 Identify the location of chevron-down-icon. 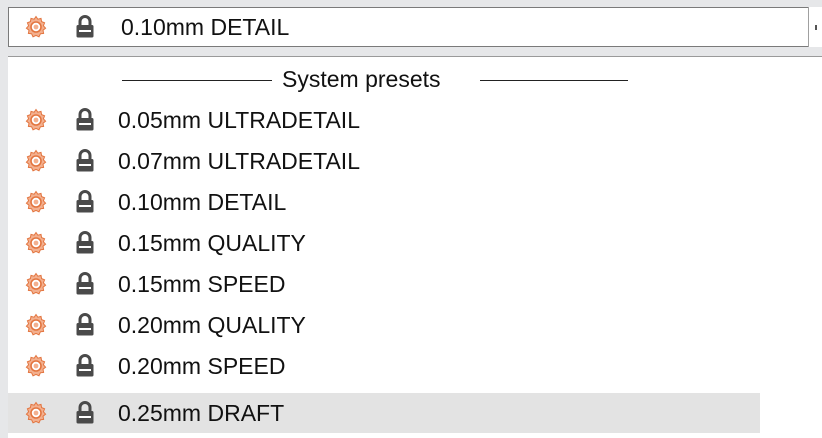
(816, 27).